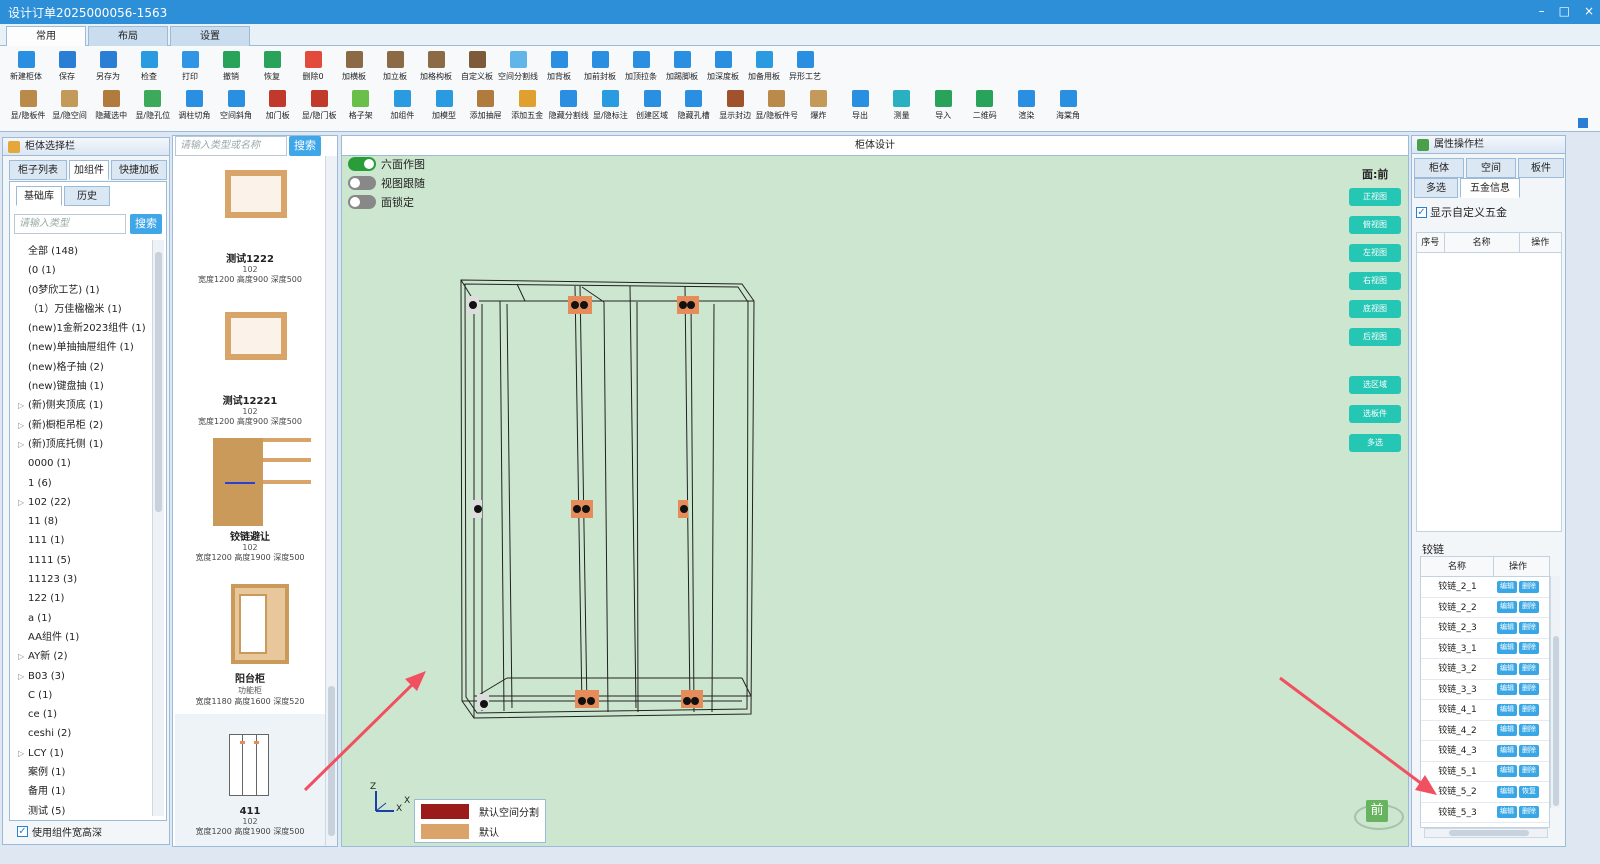  Describe the element at coordinates (231, 68) in the screenshot. I see `ribbon-button-row1-5: 撤销` at that location.